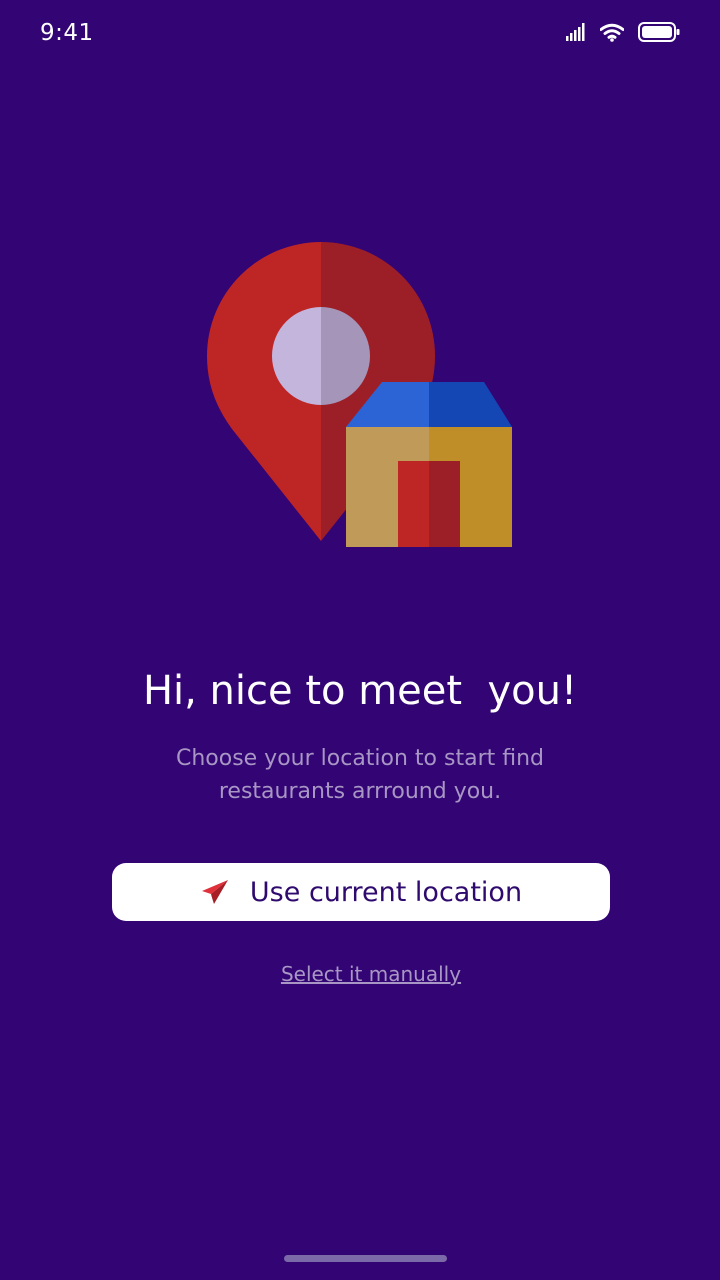  I want to click on signal-icon, so click(576, 34).